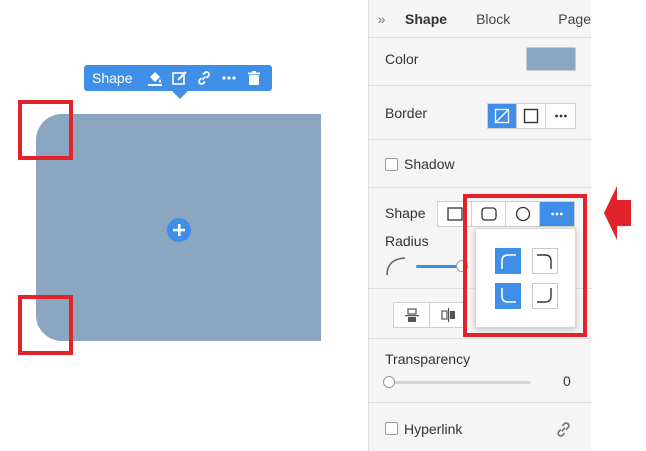 This screenshot has height=451, width=646. I want to click on transparency-label: Transparency, so click(428, 359).